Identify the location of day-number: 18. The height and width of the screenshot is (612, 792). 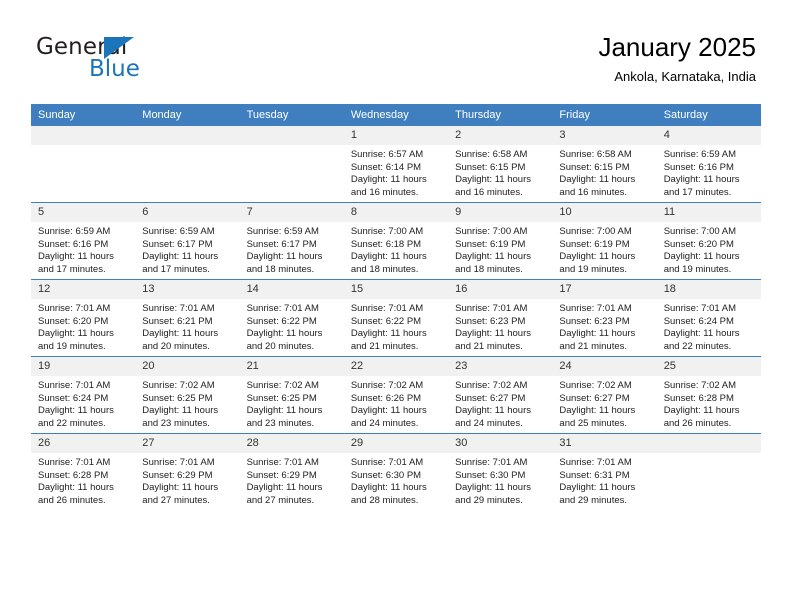
(708, 289).